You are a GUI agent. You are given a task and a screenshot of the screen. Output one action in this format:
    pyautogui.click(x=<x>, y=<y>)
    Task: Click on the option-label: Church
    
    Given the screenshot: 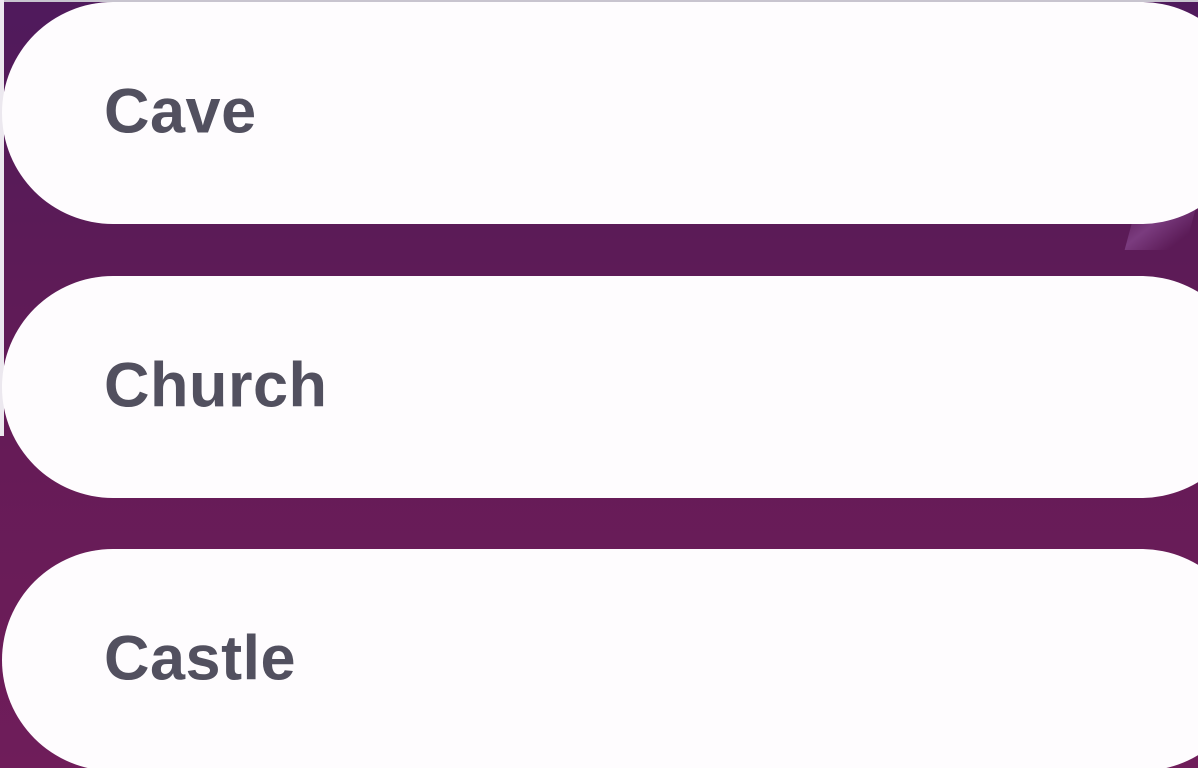 What is the action you would take?
    pyautogui.click(x=216, y=385)
    